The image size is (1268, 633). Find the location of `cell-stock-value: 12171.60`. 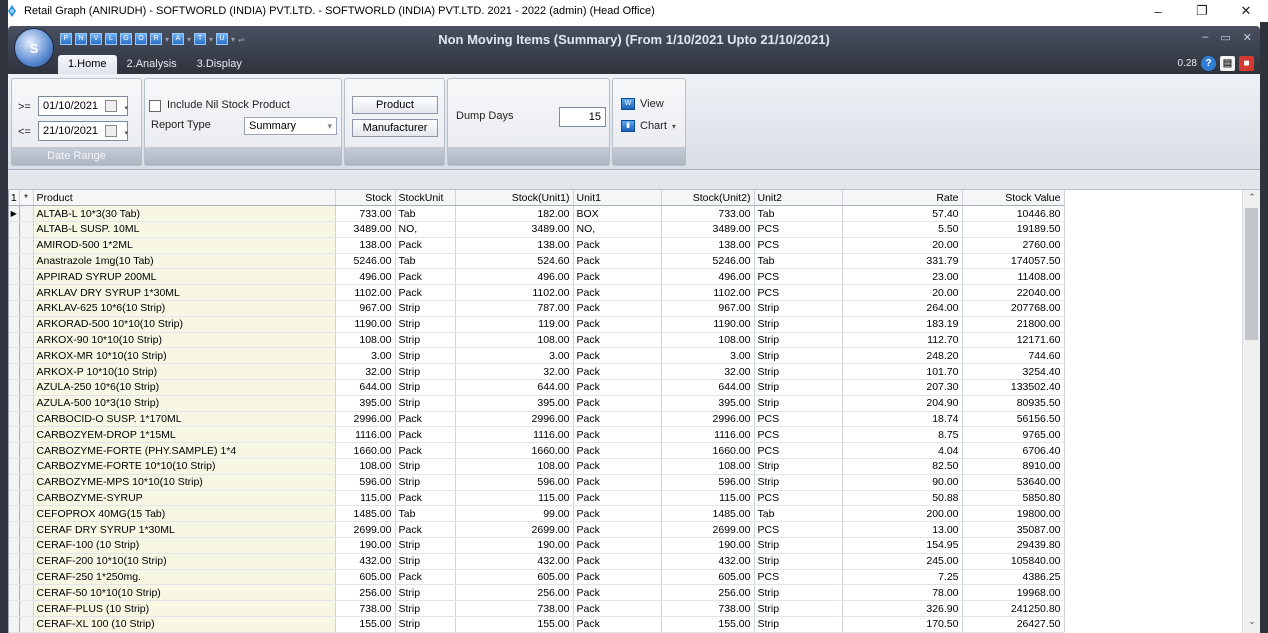

cell-stock-value: 12171.60 is located at coordinates (1013, 340).